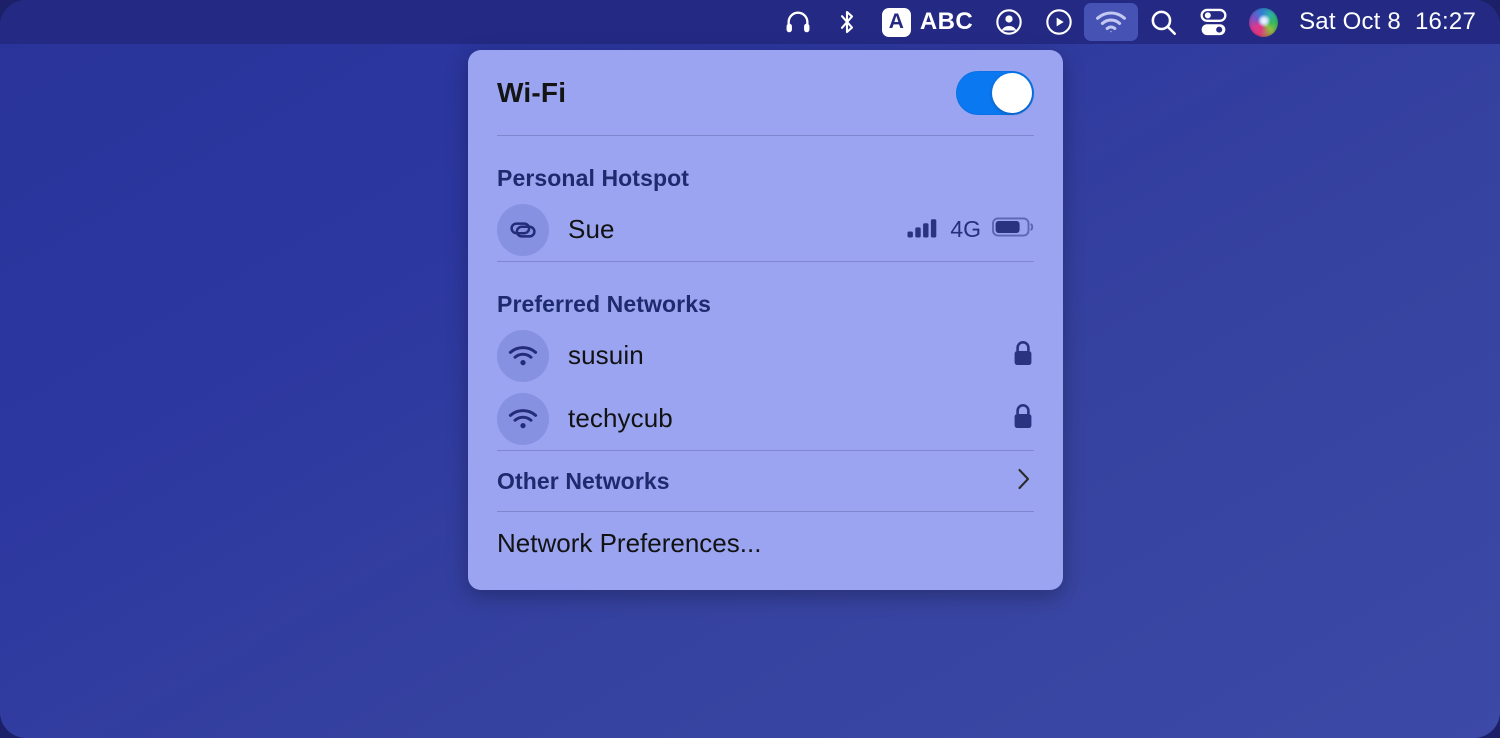 Image resolution: width=1500 pixels, height=738 pixels. Describe the element at coordinates (606, 355) in the screenshot. I see `network-ssid: susuin` at that location.